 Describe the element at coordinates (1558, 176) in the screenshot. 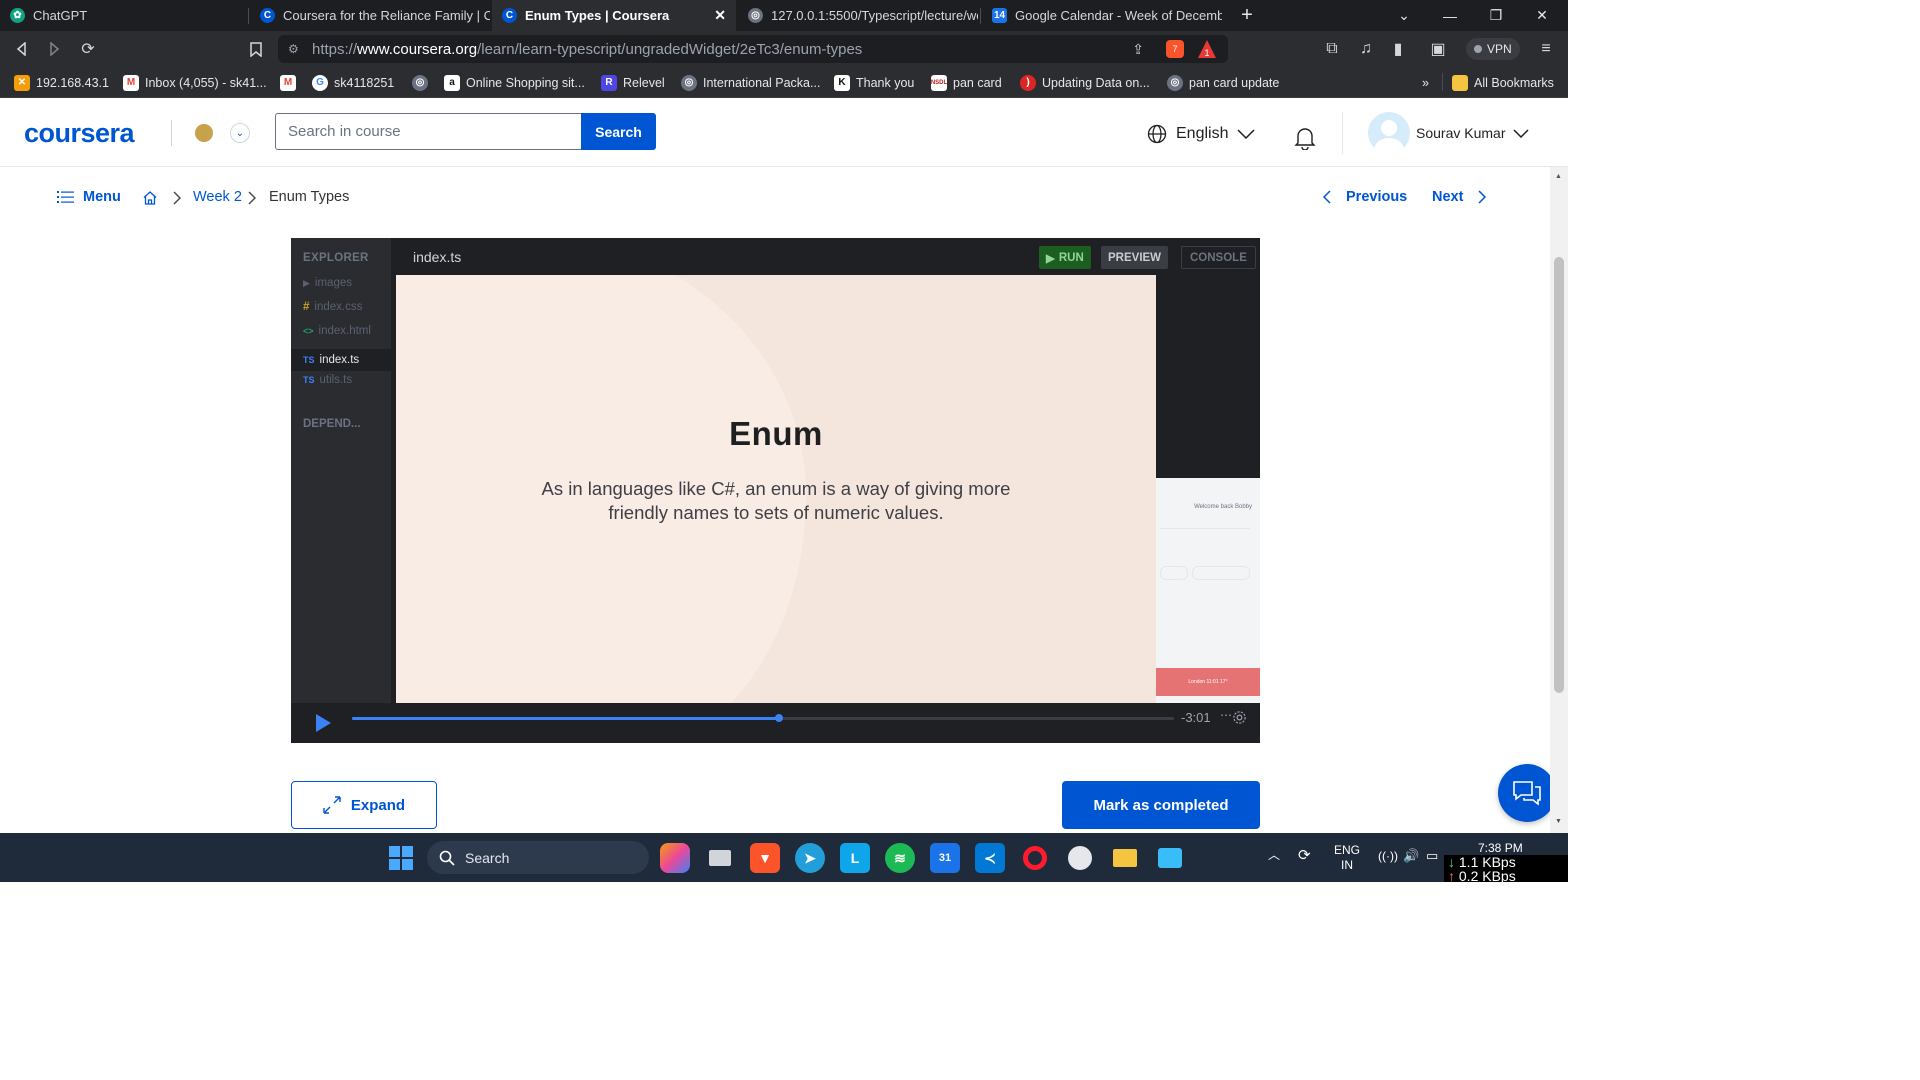

I see `scroll-up-icon: ▲` at that location.